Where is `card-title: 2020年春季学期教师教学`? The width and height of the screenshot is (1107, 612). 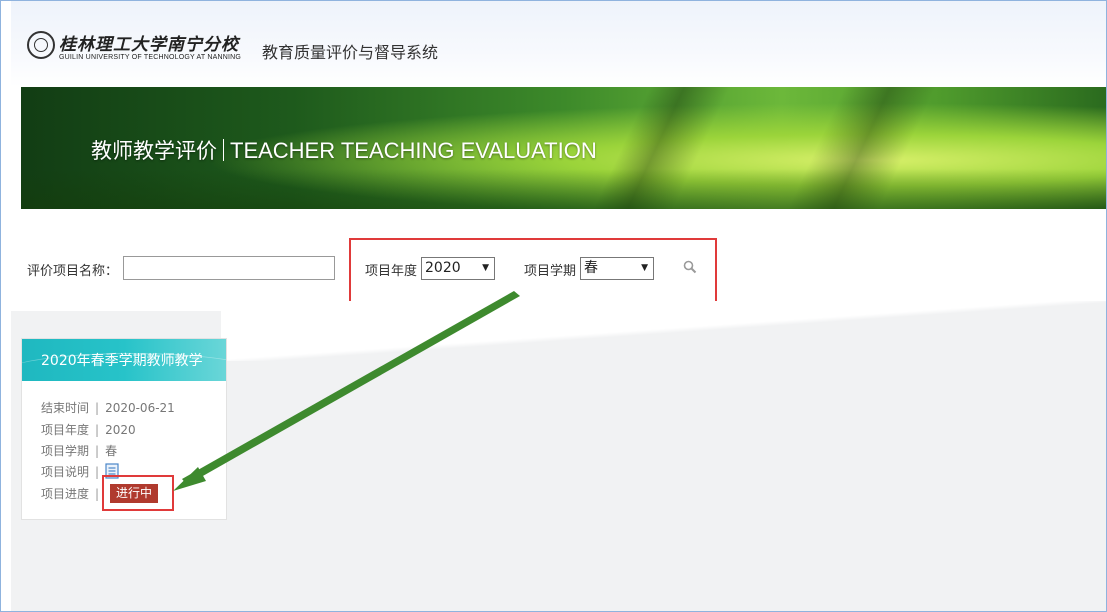
card-title: 2020年春季学期教师教学 is located at coordinates (122, 361).